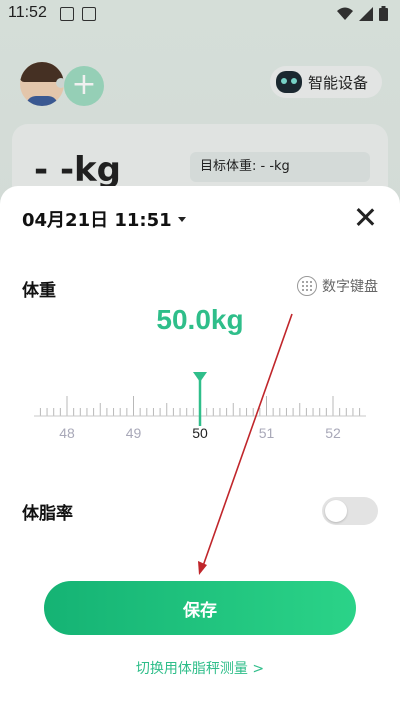 This screenshot has width=400, height=711. Describe the element at coordinates (267, 433) in the screenshot. I see `ruler-tick-label: 51` at that location.